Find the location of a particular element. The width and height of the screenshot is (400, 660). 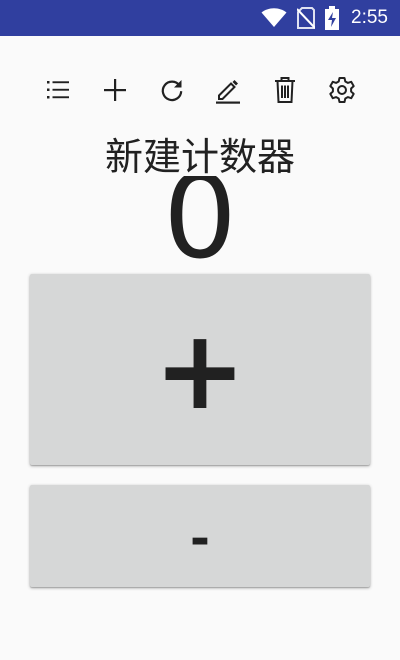

wifi-icon is located at coordinates (274, 18).